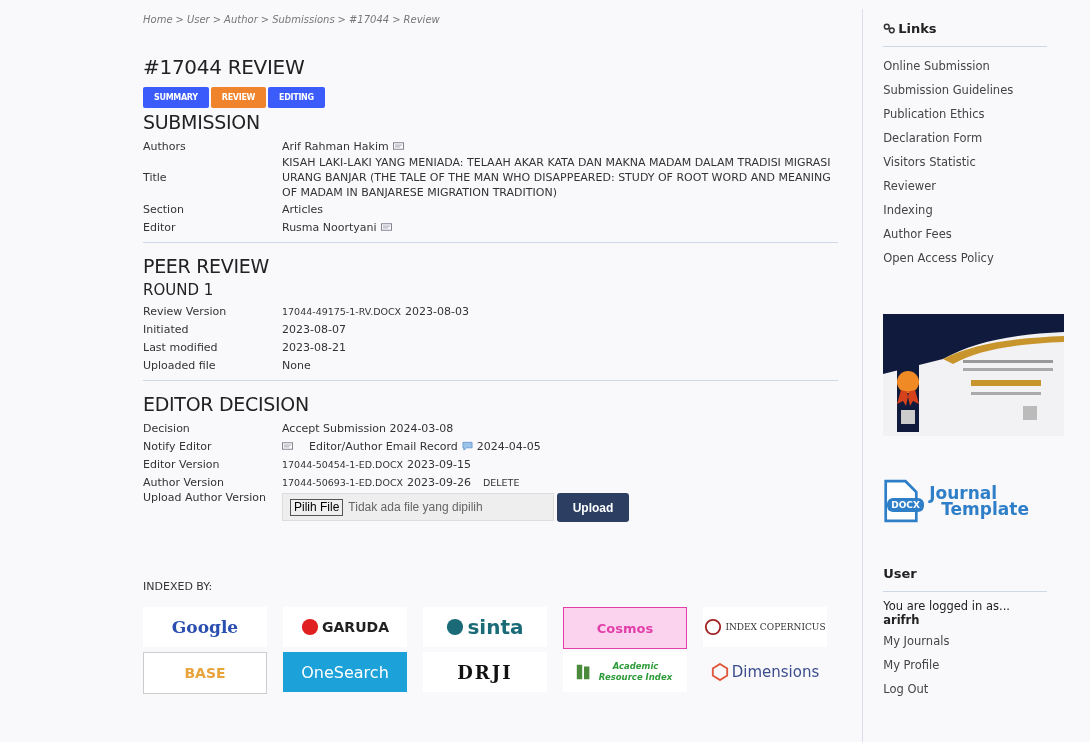 This screenshot has width=1090, height=742. Describe the element at coordinates (421, 19) in the screenshot. I see `breadcrumb-link: Review` at that location.